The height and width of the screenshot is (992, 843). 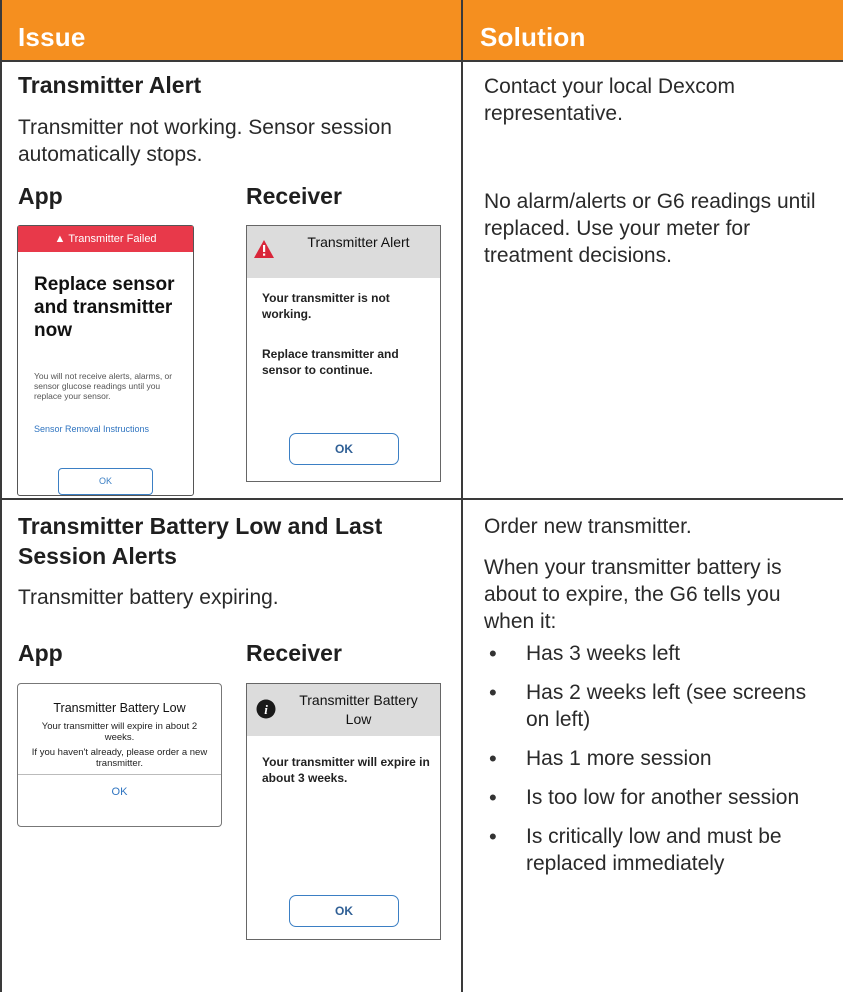 I want to click on info-icon: i, so click(x=266, y=709).